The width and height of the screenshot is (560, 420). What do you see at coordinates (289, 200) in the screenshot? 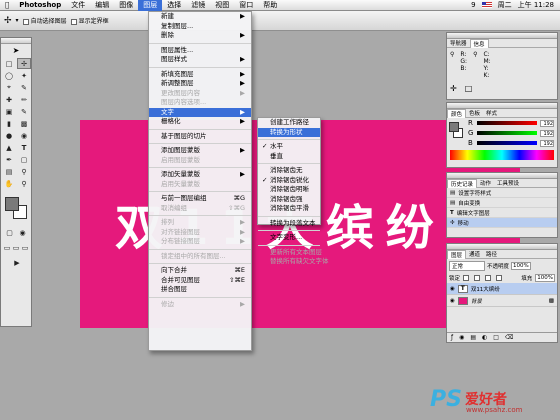
I see `menu-item: 消除锯齿强` at bounding box center [289, 200].